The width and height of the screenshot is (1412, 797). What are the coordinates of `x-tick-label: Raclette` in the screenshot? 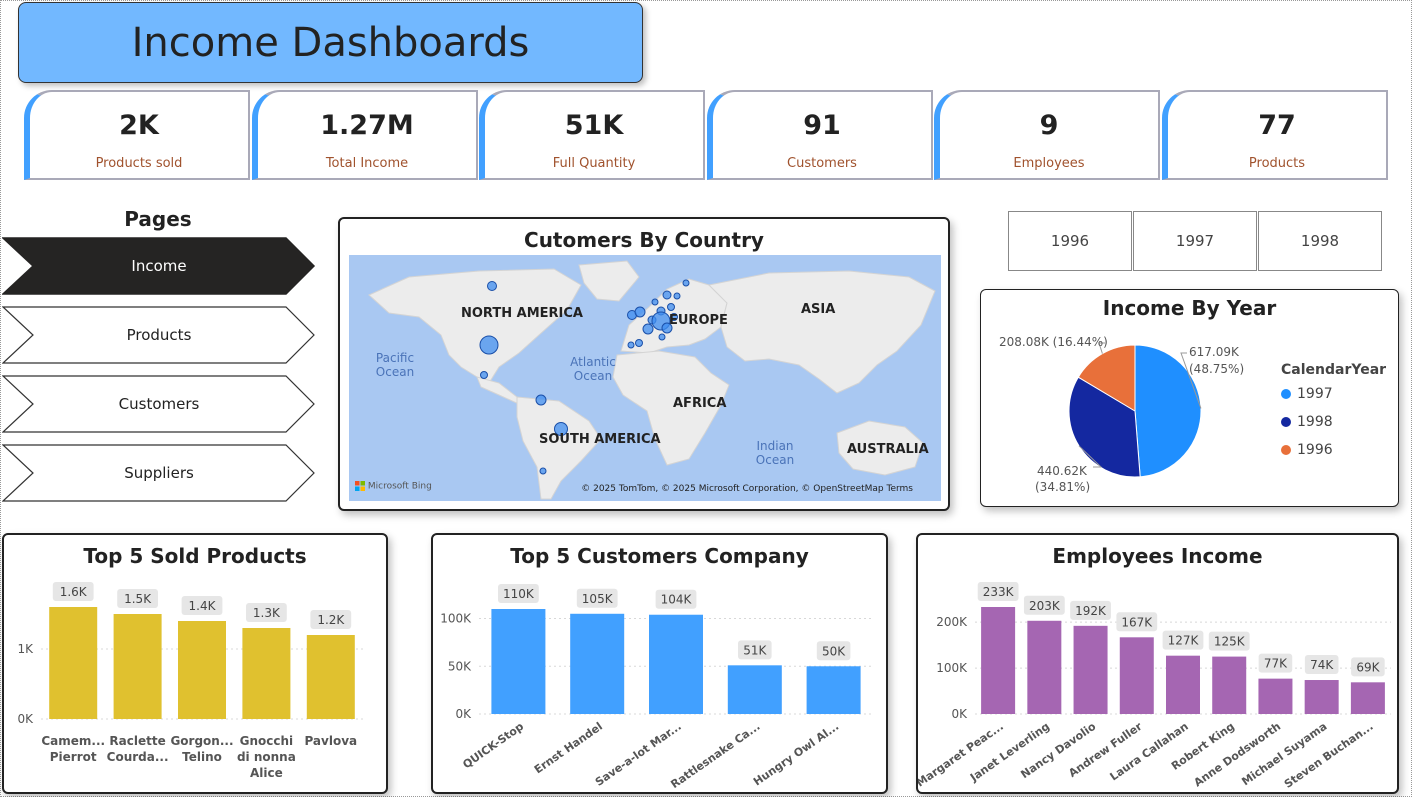 It's located at (137, 741).